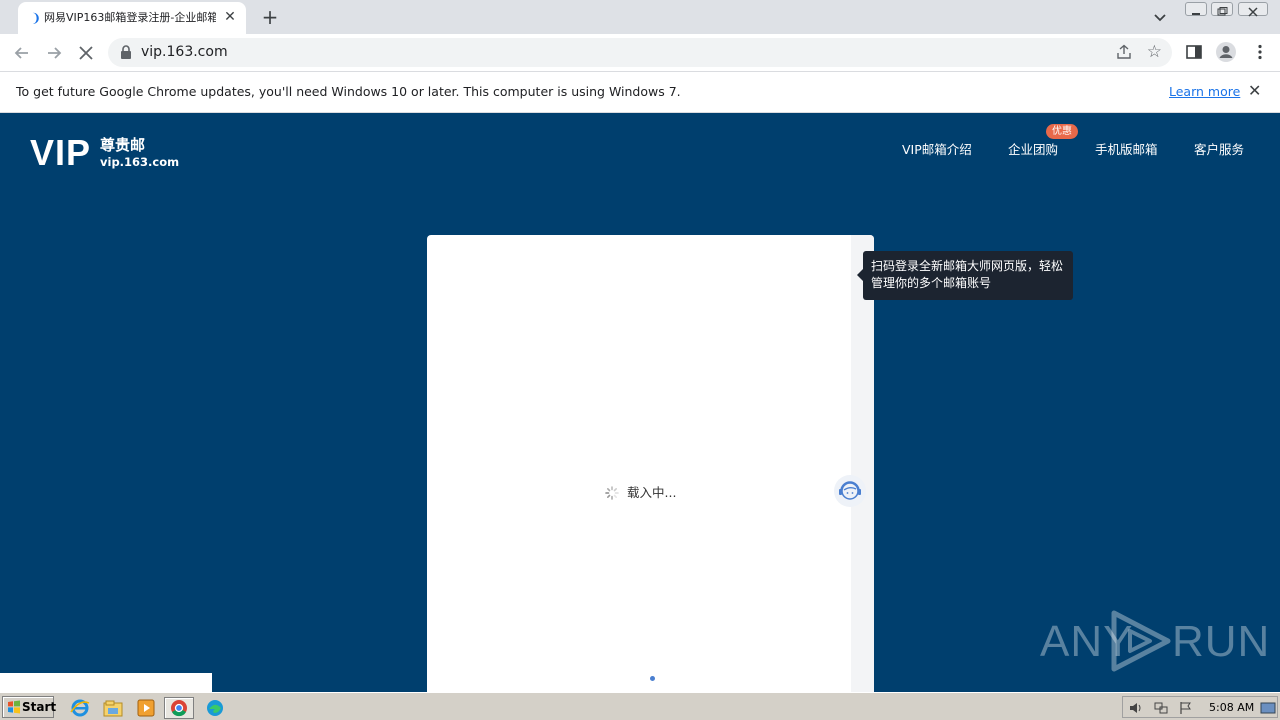  Describe the element at coordinates (1033, 150) in the screenshot. I see `nav-group-buy: 企业团购` at that location.